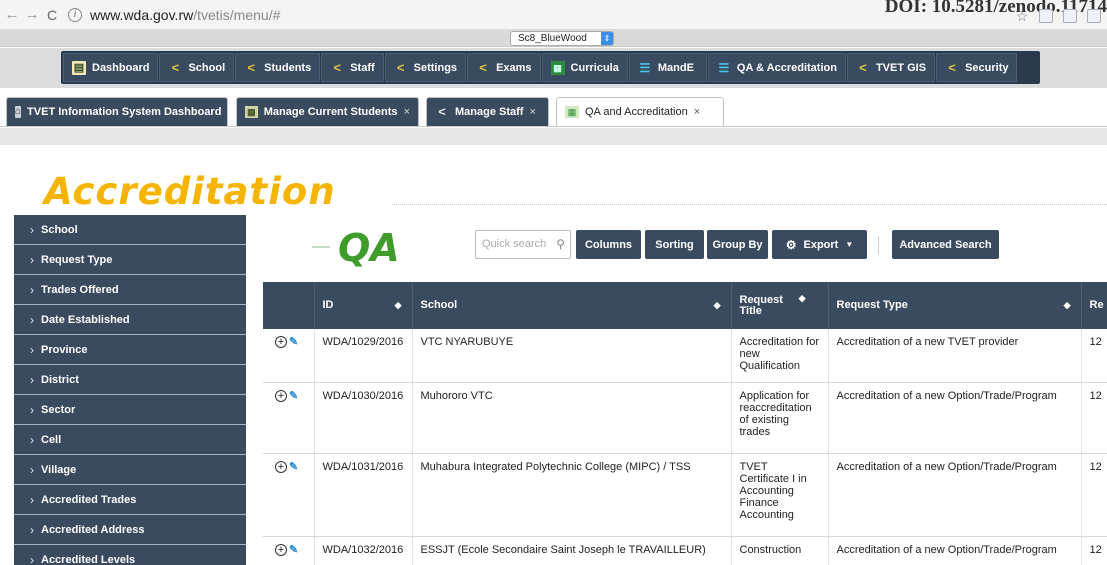 This screenshot has height=565, width=1107. I want to click on menu-label: School, so click(207, 67).